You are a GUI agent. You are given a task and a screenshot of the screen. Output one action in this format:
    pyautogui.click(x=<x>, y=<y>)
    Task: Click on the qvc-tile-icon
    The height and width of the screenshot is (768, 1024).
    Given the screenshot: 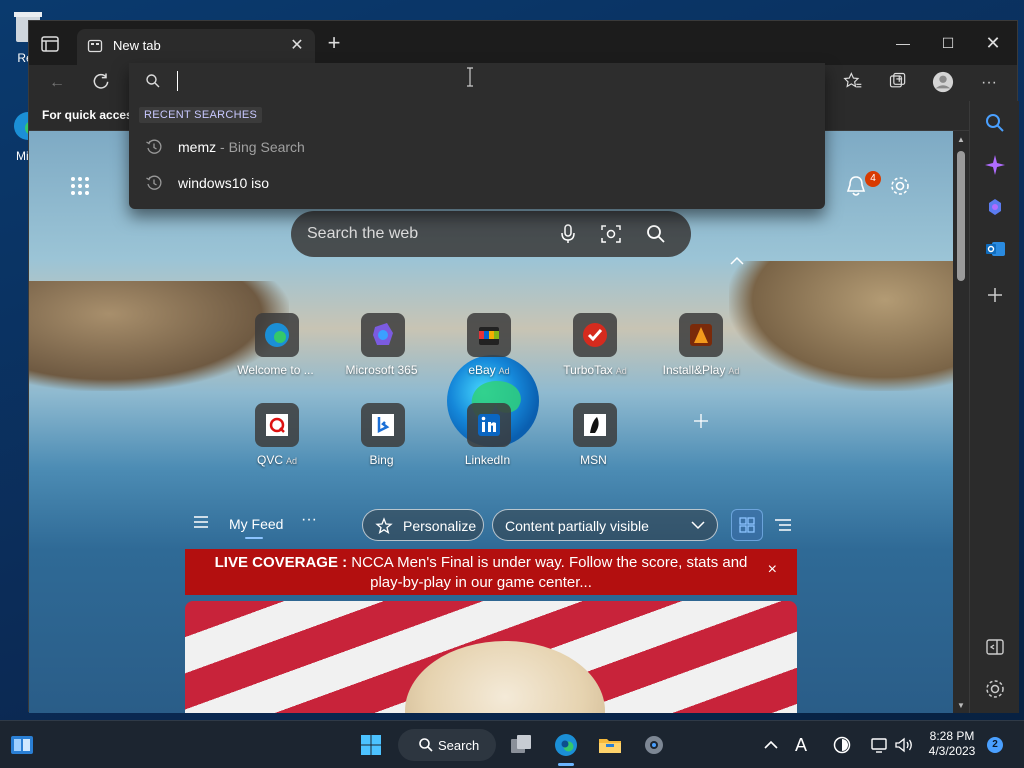 What is the action you would take?
    pyautogui.click(x=277, y=425)
    